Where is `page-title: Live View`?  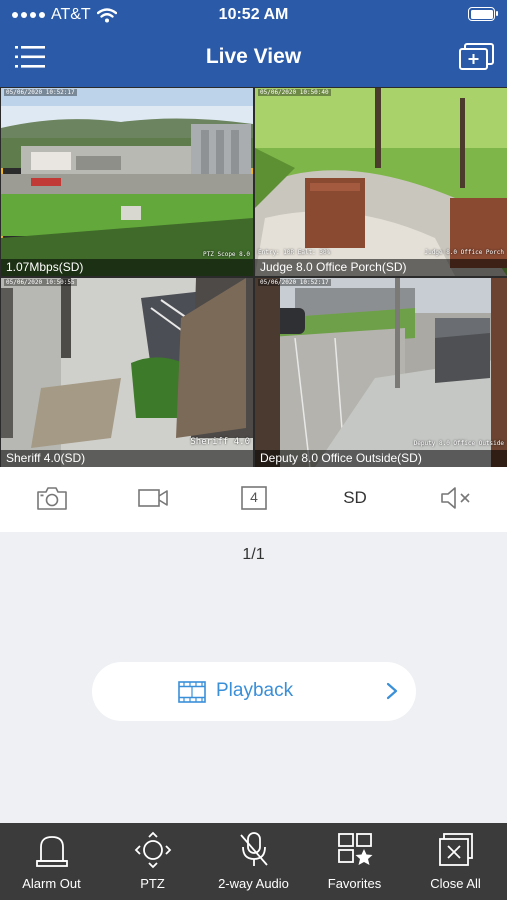
page-title: Live View is located at coordinates (253, 56).